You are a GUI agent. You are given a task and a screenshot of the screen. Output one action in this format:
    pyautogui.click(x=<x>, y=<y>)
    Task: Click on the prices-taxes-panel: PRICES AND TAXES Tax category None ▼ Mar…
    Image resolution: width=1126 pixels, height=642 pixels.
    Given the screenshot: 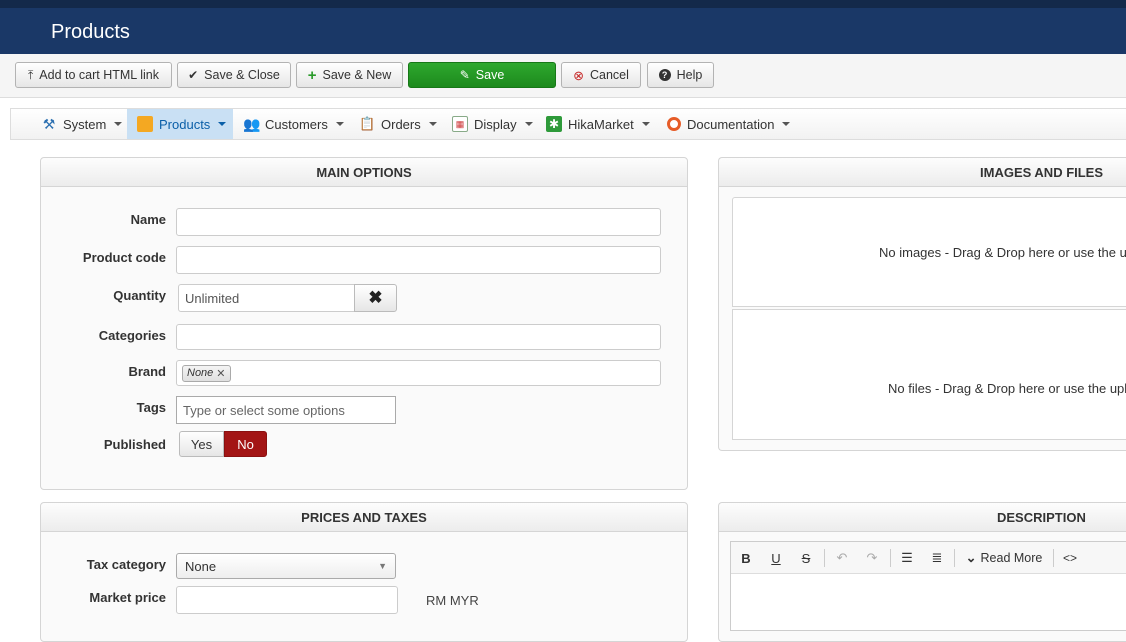 What is the action you would take?
    pyautogui.click(x=364, y=572)
    